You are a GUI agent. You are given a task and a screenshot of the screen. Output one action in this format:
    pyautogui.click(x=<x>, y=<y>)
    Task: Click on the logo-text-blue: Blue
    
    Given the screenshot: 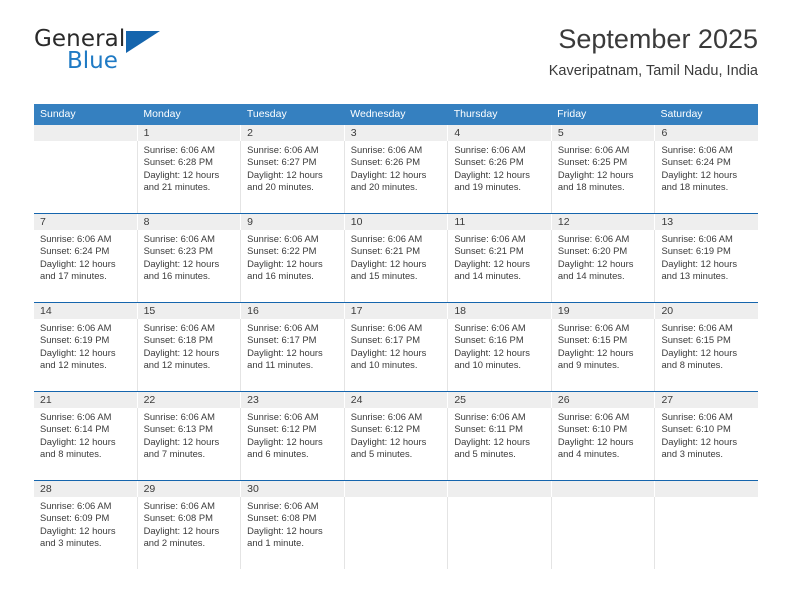 What is the action you would take?
    pyautogui.click(x=92, y=61)
    